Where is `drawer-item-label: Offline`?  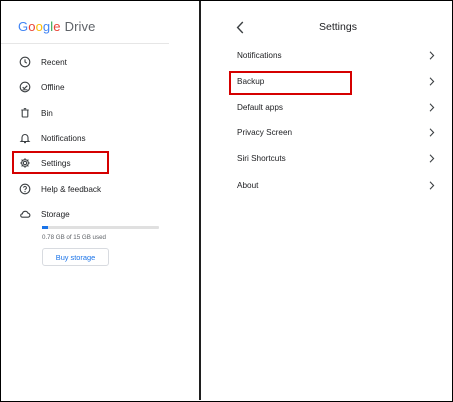
drawer-item-label: Offline is located at coordinates (53, 87).